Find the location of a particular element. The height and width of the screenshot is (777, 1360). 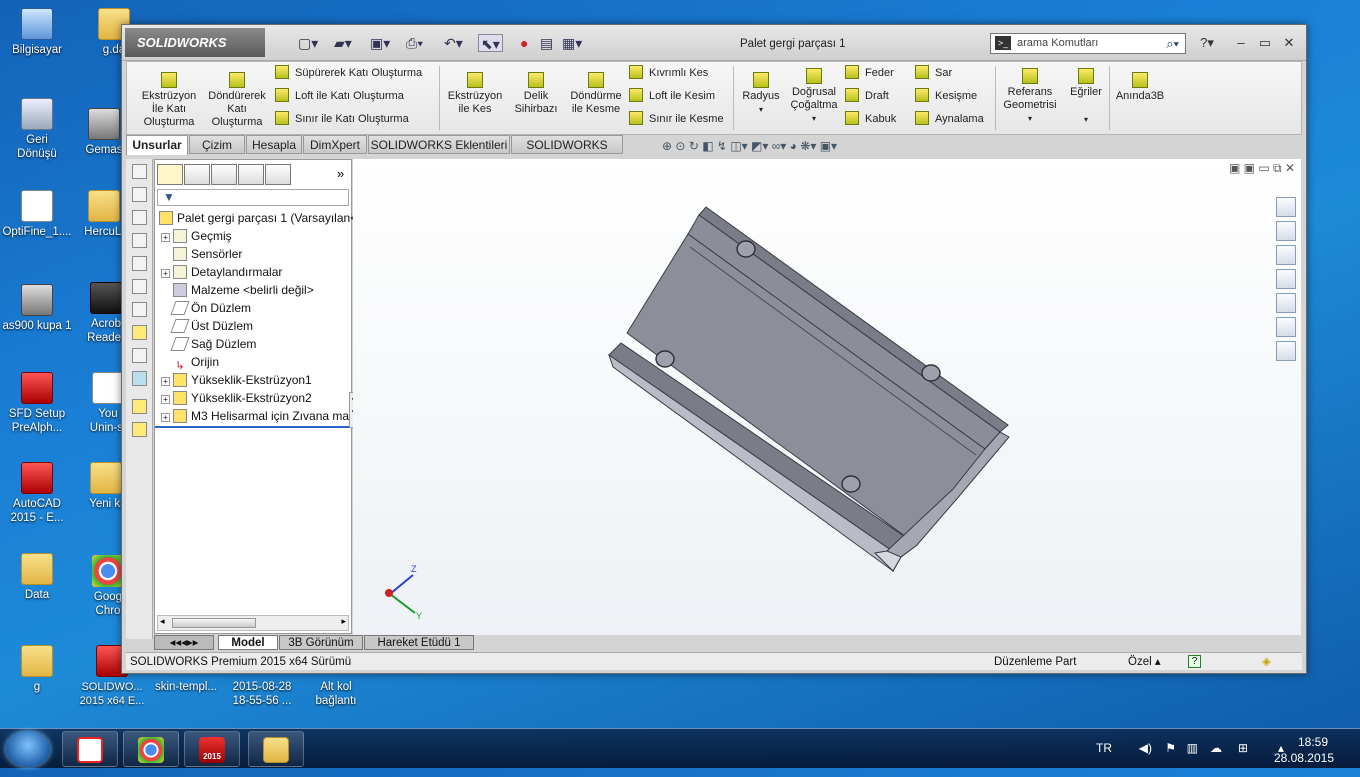

zoom-area-icon: ⊙ is located at coordinates (680, 146).